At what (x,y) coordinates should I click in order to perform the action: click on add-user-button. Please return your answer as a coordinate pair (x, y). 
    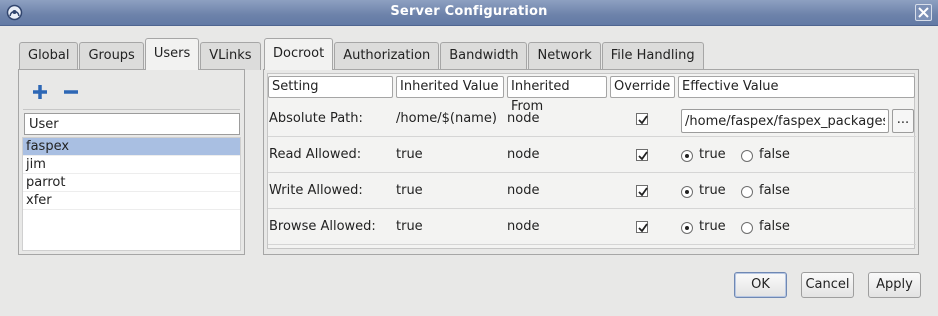
    Looking at the image, I should click on (40, 92).